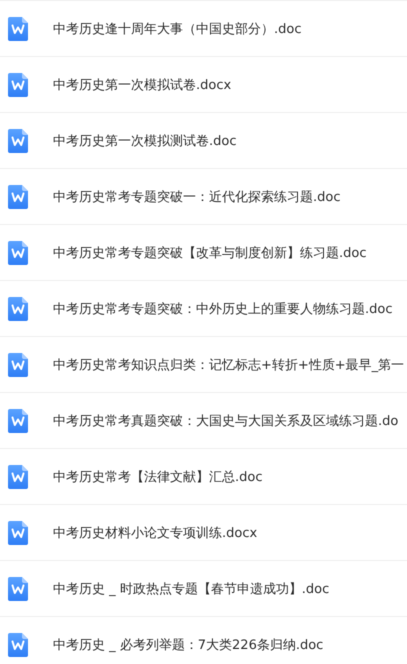 The height and width of the screenshot is (664, 407). I want to click on file-name: 中考历史材料小论文专项训练.docx, so click(155, 533).